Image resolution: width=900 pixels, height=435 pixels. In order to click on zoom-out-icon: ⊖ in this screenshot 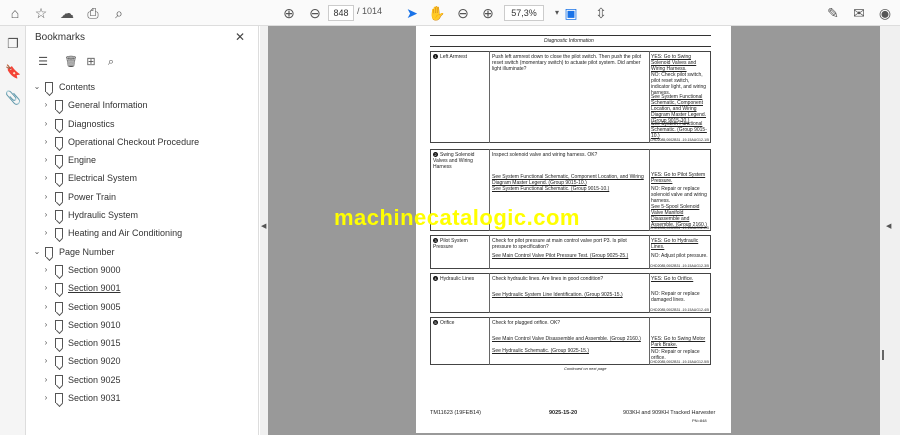, I will do `click(463, 13)`.